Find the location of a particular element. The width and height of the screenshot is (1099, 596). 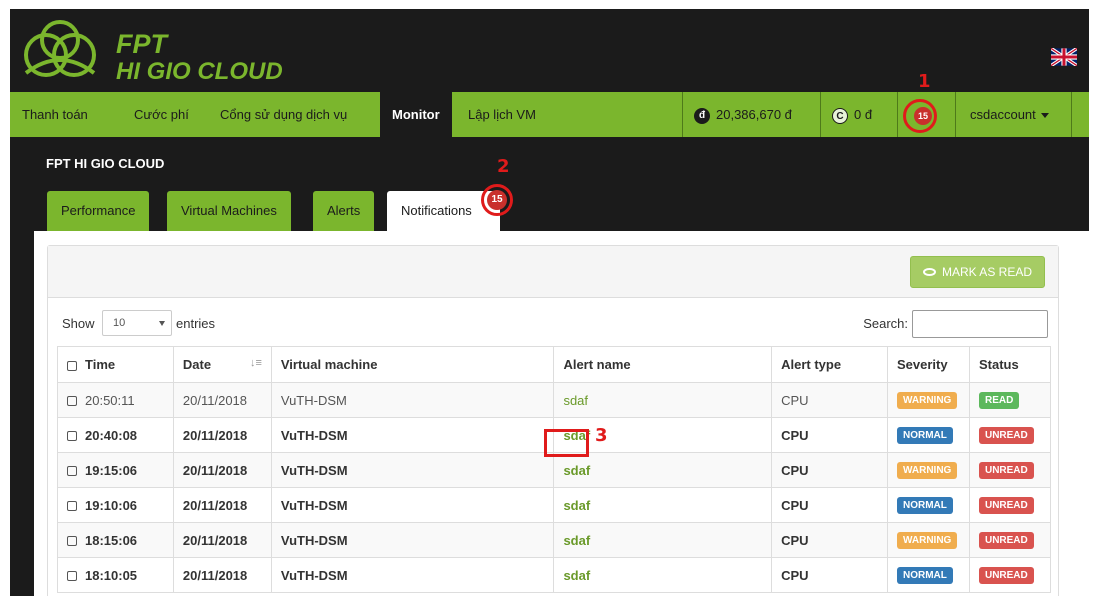

credit-display: C 0 đ is located at coordinates (852, 114).